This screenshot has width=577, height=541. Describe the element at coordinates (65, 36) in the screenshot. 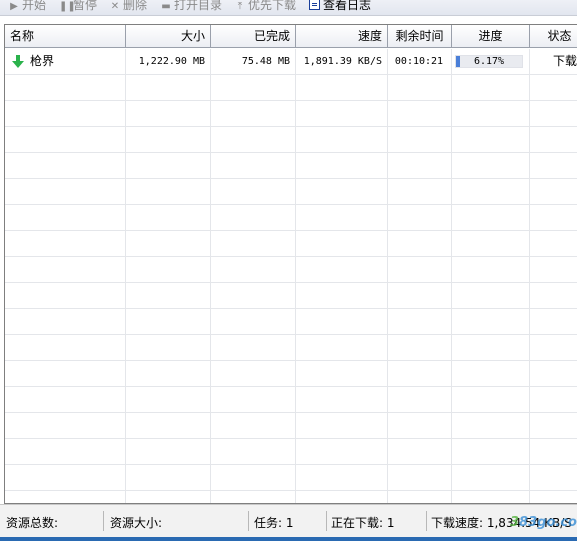

I see `column-header-name: 名称` at that location.